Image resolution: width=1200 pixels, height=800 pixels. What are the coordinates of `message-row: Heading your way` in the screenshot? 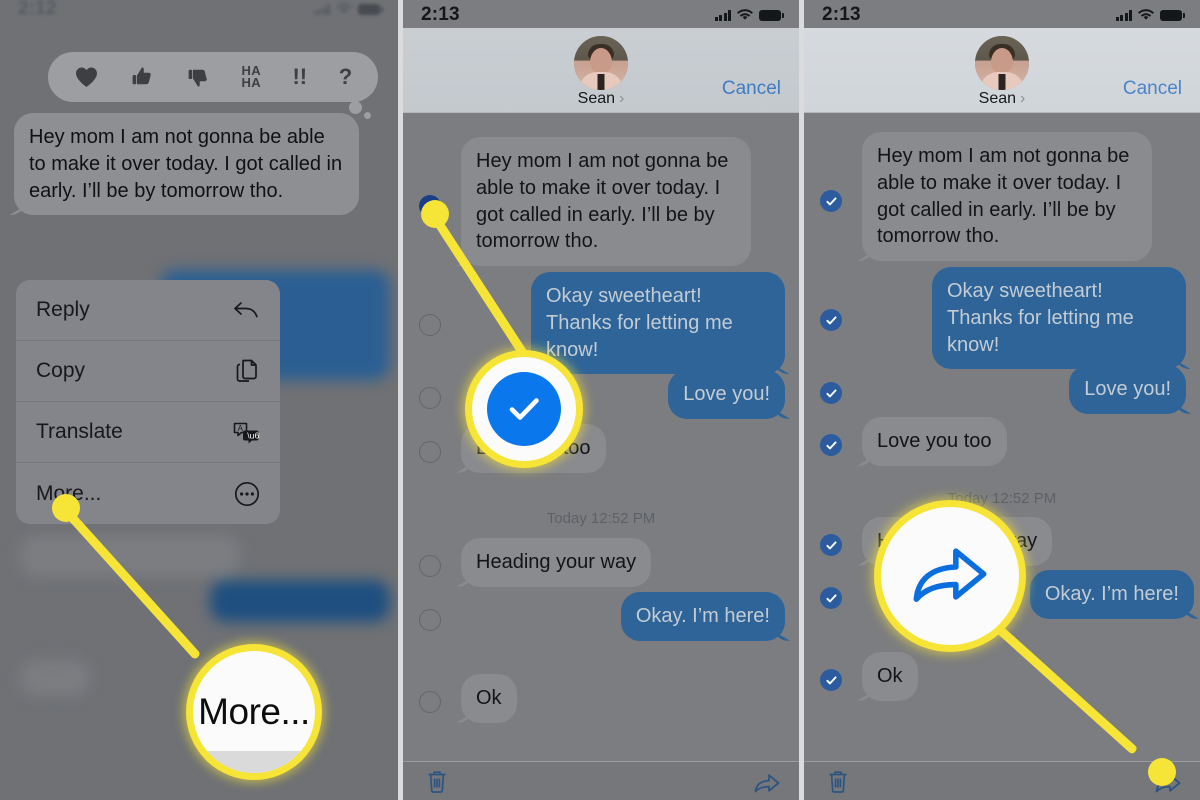 It's located at (601, 562).